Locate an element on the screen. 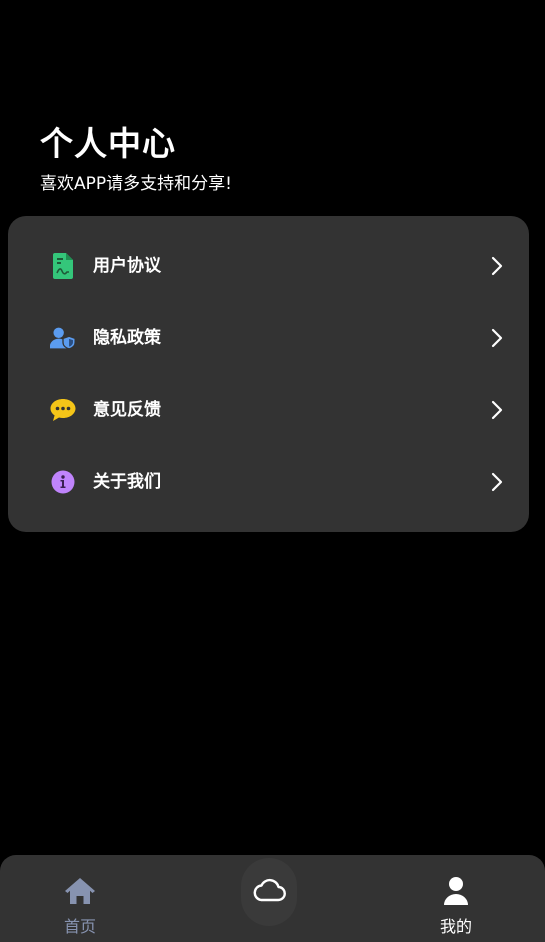  menu-item-label: 意见反馈 is located at coordinates (127, 410).